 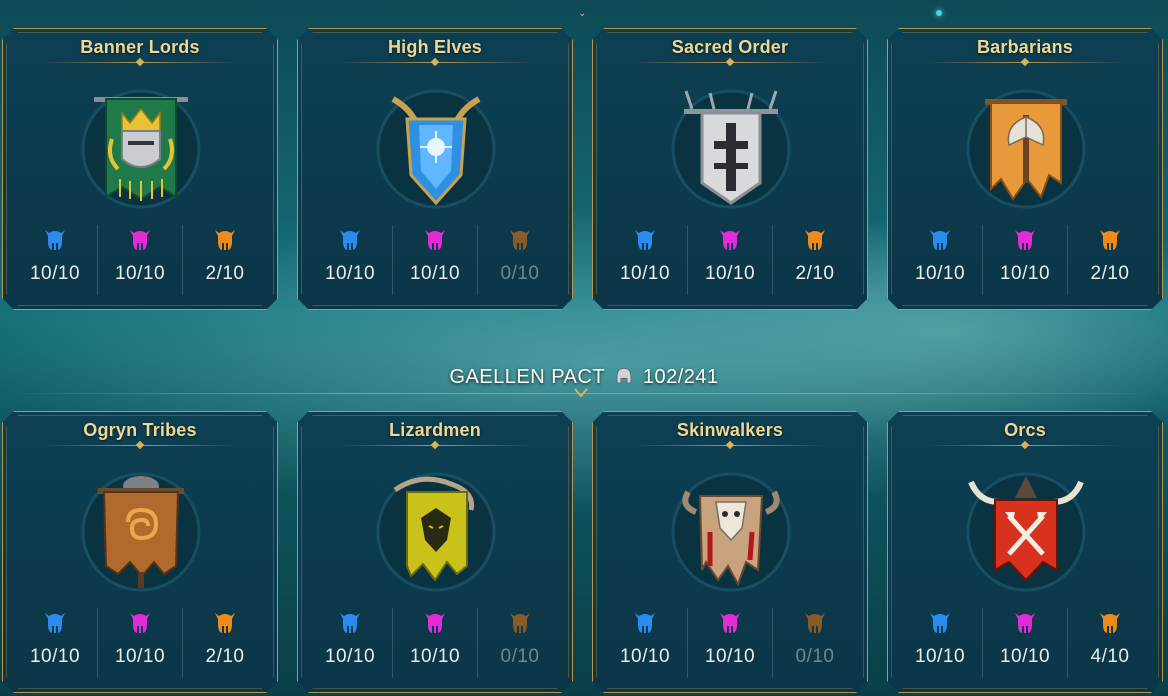 I want to click on faction-card-high-elves: High Elves 10/10 10/10 0/10, so click(x=435, y=169).